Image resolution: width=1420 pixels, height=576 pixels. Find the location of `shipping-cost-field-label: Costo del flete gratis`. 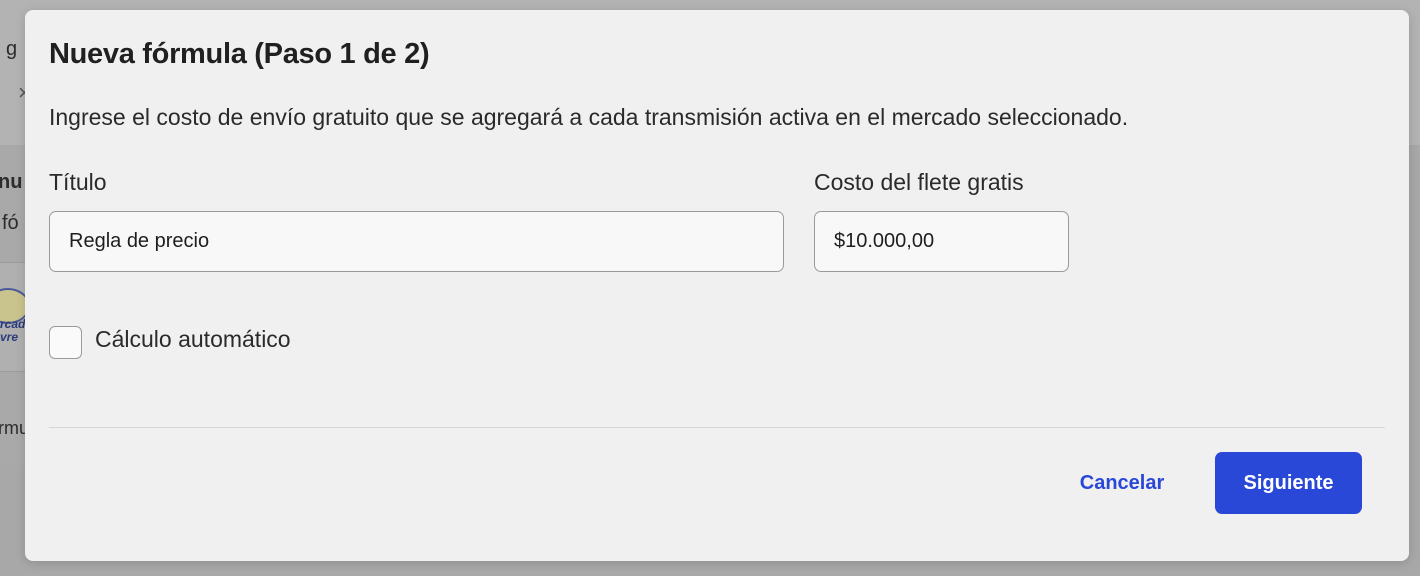

shipping-cost-field-label: Costo del flete gratis is located at coordinates (919, 182).